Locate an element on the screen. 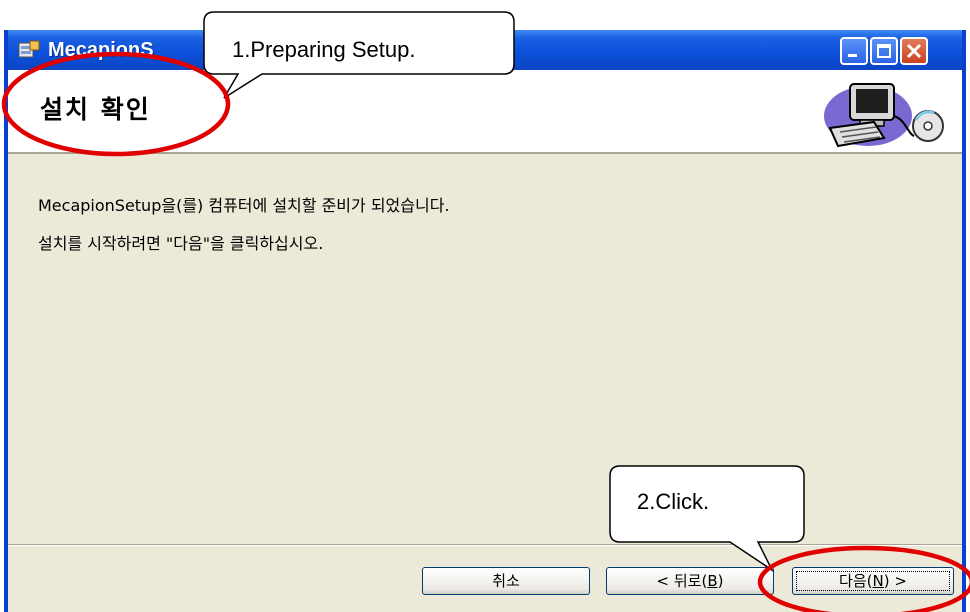 This screenshot has height=612, width=970. title-bar: MecapionS is located at coordinates (485, 50).